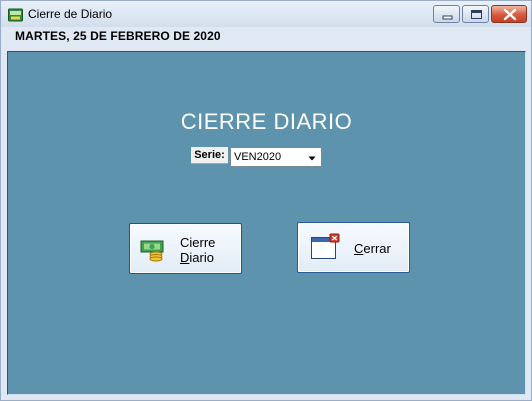 This screenshot has width=532, height=401. Describe the element at coordinates (266, 14) in the screenshot. I see `title-bar: Cierre de Diario` at that location.